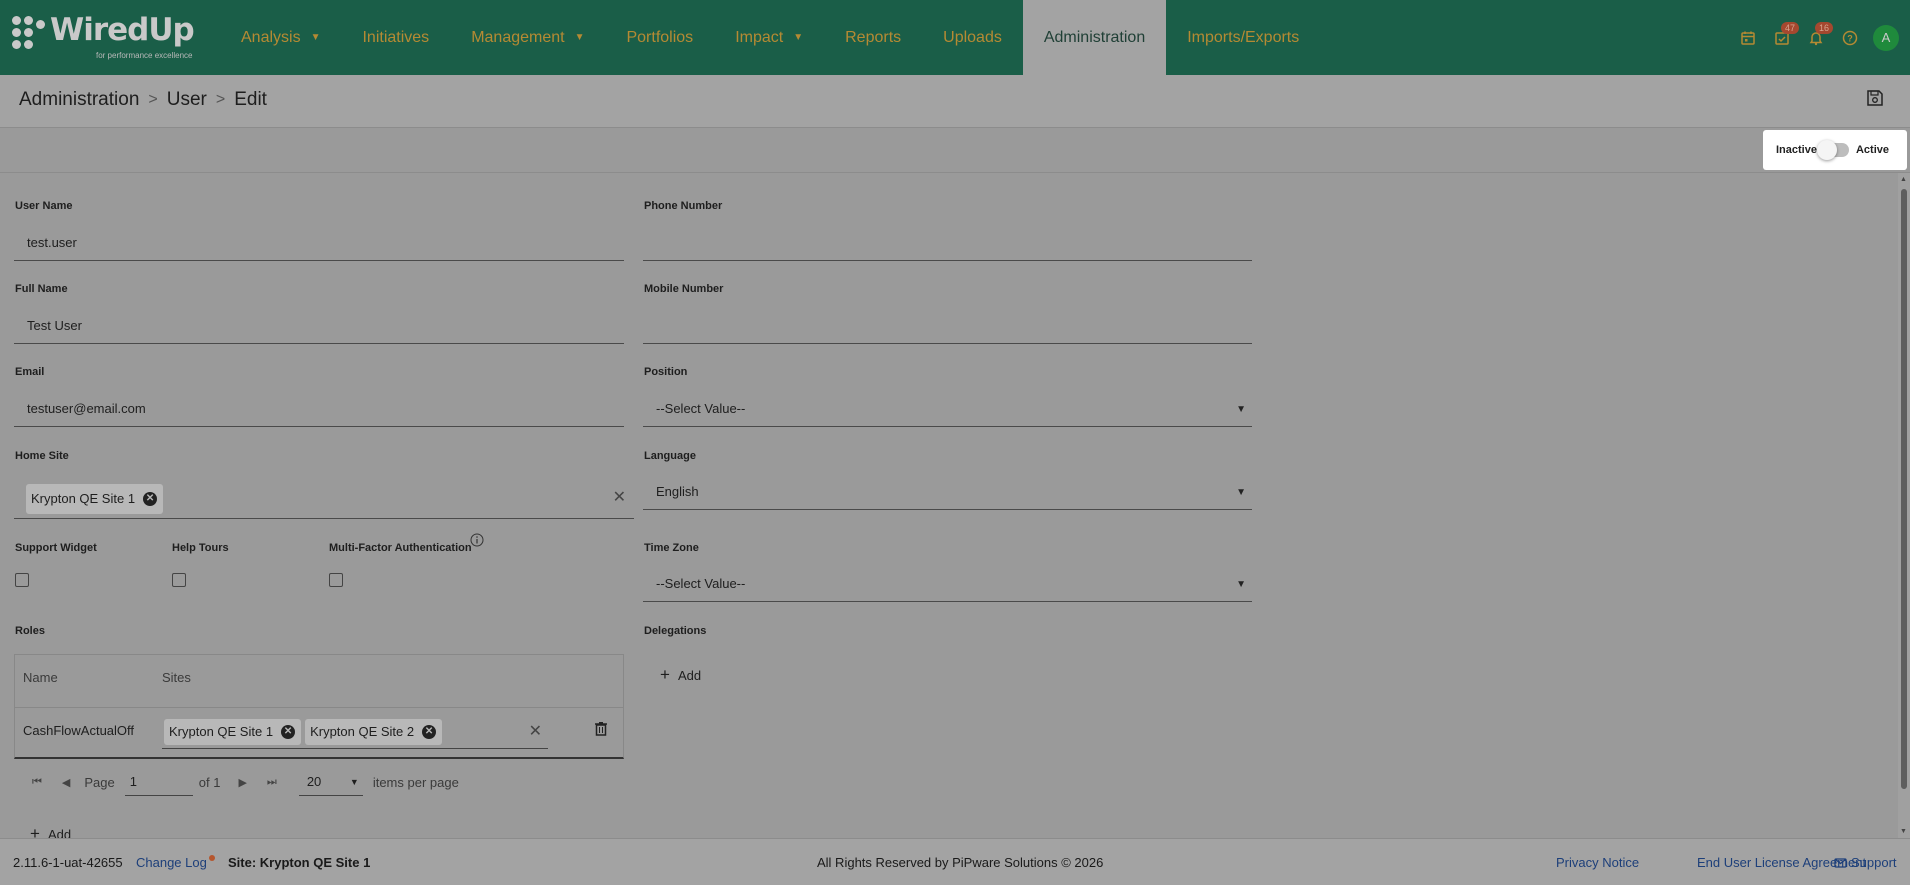  Describe the element at coordinates (684, 289) in the screenshot. I see `mobile-number-label: Mobile Number` at that location.